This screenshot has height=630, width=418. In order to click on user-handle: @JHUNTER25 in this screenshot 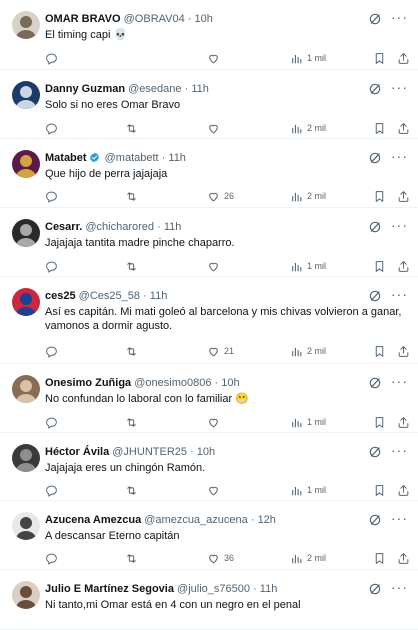, I will do `click(149, 452)`.